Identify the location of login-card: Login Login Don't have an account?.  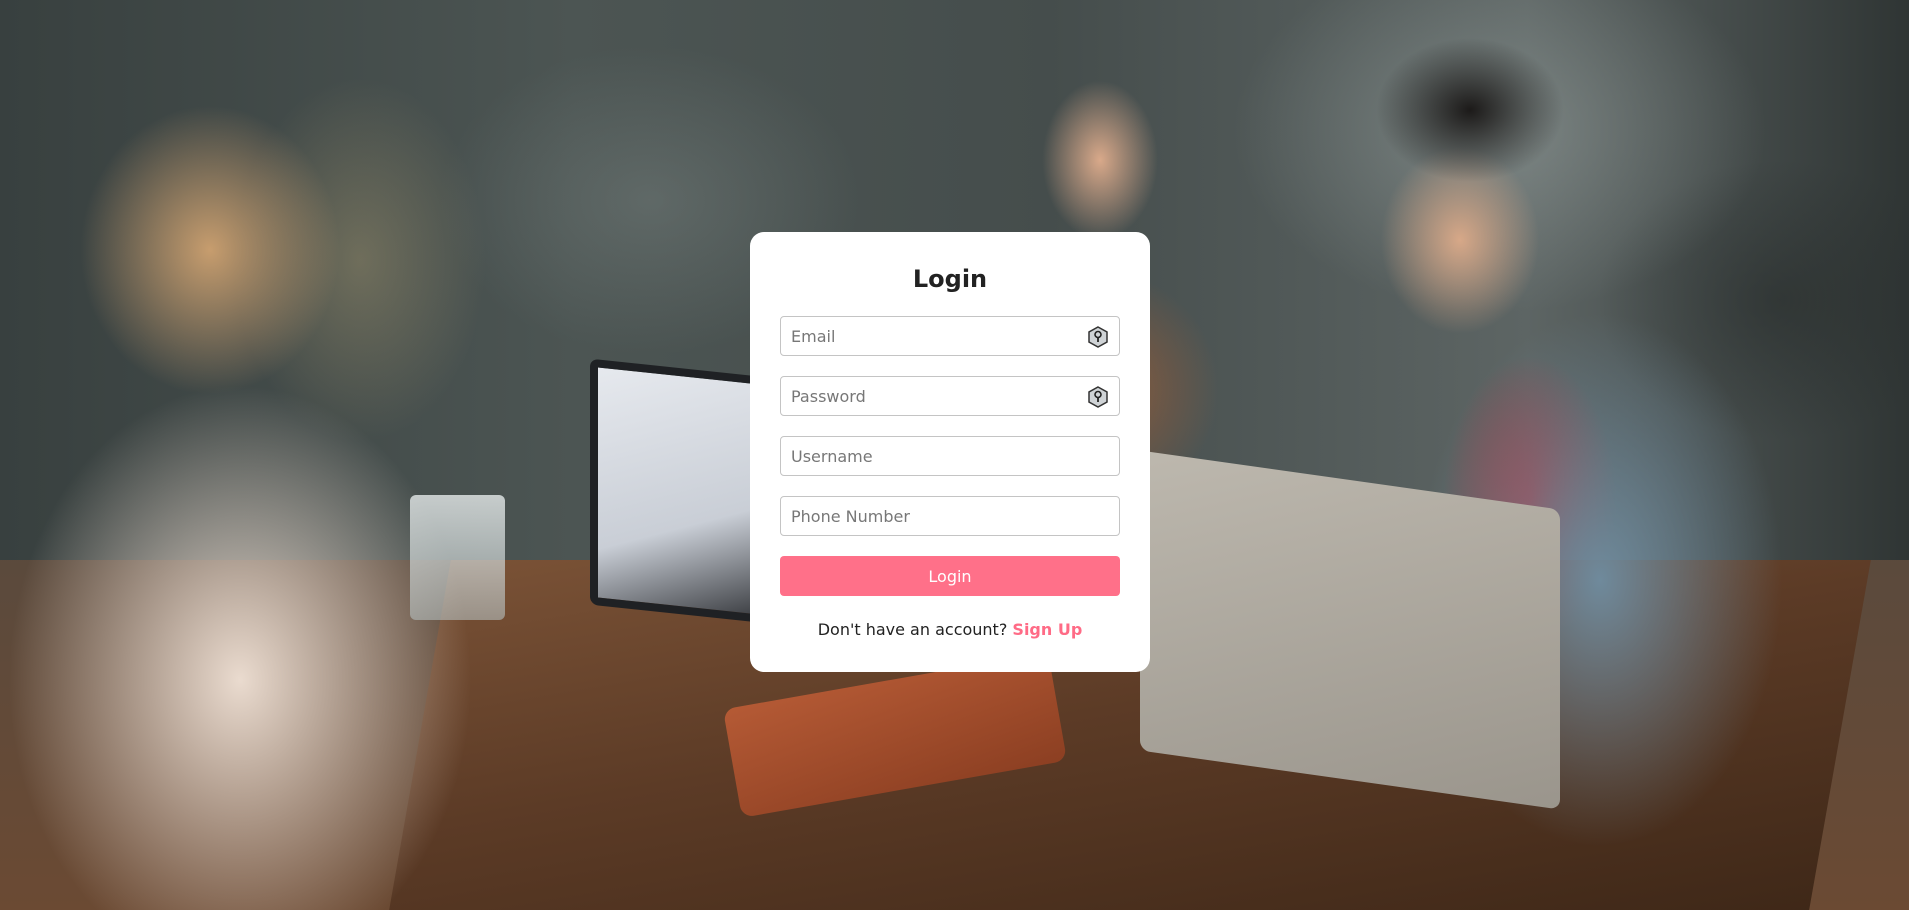
(950, 452).